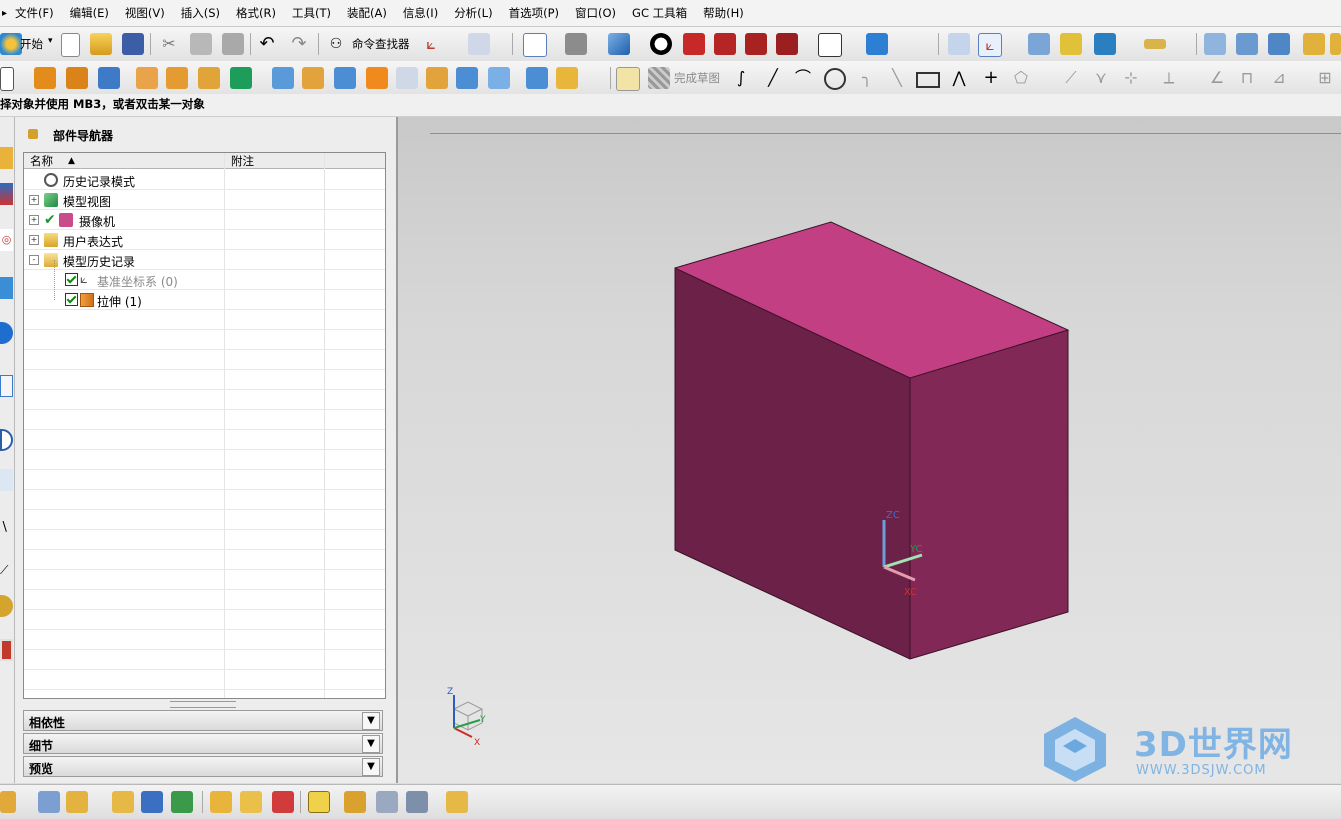 The image size is (1341, 819). Describe the element at coordinates (77, 78) in the screenshot. I see `revolve-icon` at that location.